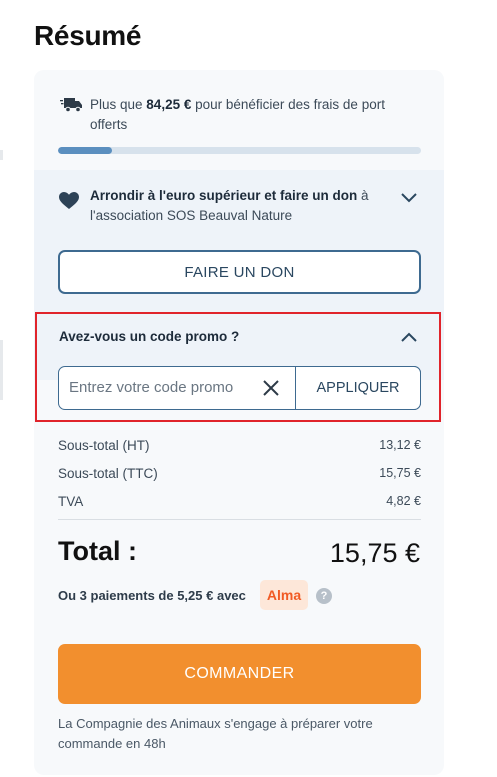 The width and height of the screenshot is (497, 777). I want to click on tva-row: TVA 4,82 €, so click(239, 501).